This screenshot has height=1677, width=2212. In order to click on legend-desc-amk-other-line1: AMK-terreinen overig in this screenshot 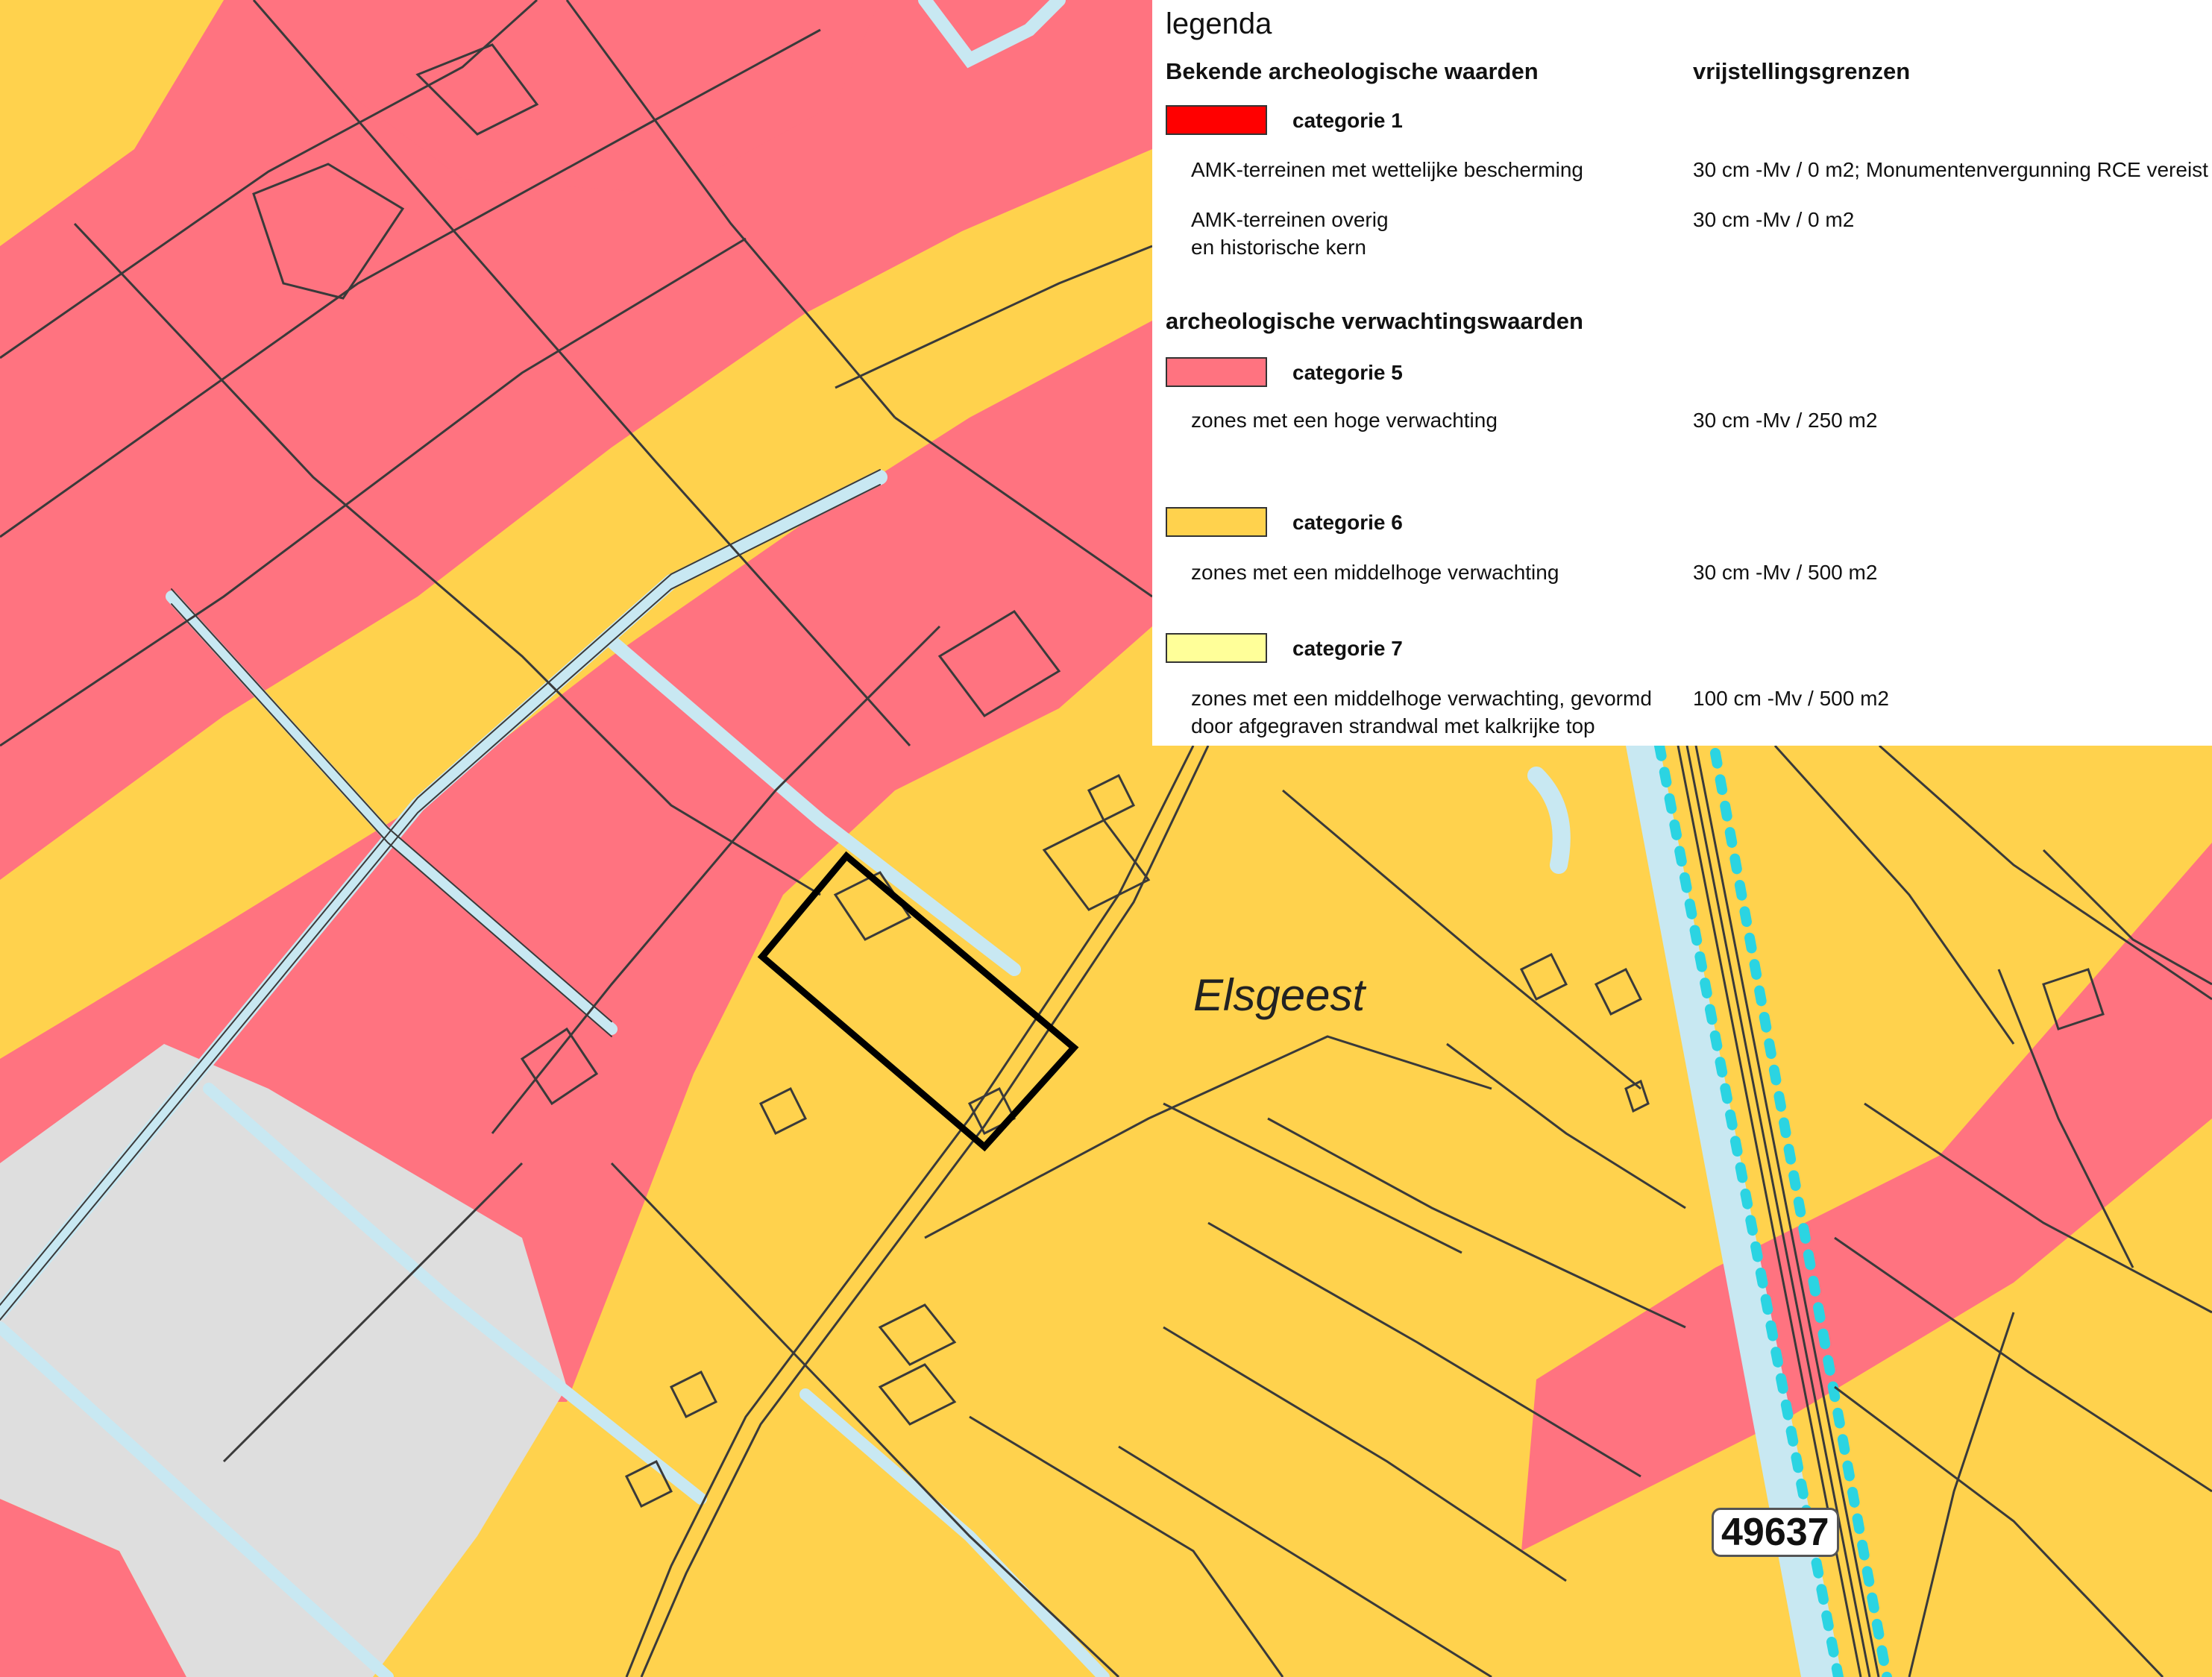, I will do `click(1290, 219)`.